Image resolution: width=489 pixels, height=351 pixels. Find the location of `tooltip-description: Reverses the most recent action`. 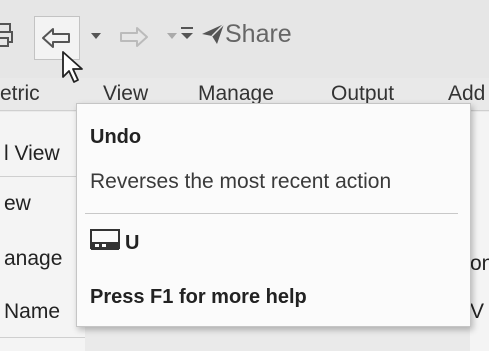

tooltip-description: Reverses the most recent action is located at coordinates (241, 181).